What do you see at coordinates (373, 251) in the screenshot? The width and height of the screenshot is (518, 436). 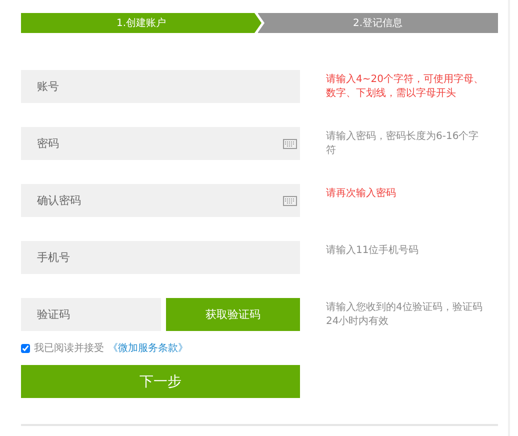 I see `field-hint: 请输入11位手机号码` at bounding box center [373, 251].